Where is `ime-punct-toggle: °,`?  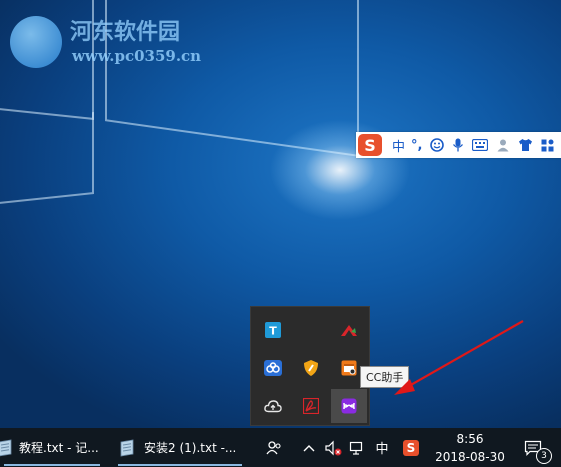
ime-punct-toggle: °, is located at coordinates (416, 145).